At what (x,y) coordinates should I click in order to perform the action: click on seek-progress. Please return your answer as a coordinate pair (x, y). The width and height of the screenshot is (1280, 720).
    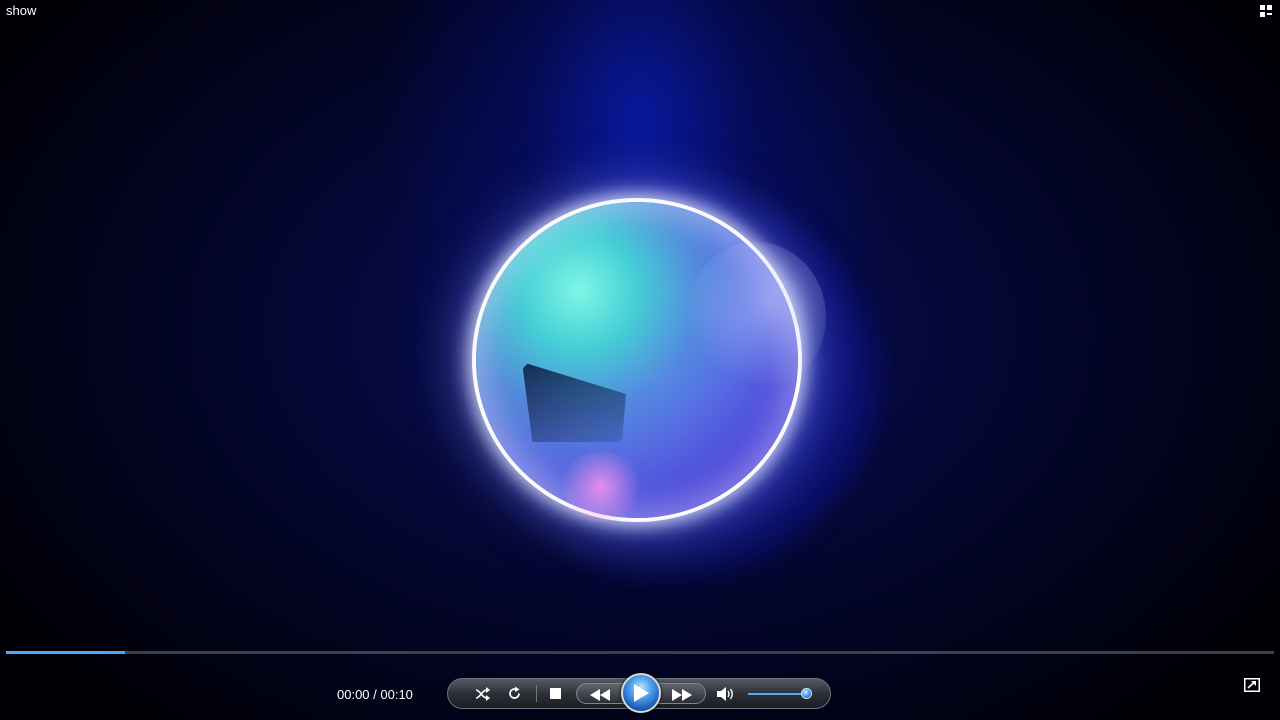
    Looking at the image, I should click on (66, 652).